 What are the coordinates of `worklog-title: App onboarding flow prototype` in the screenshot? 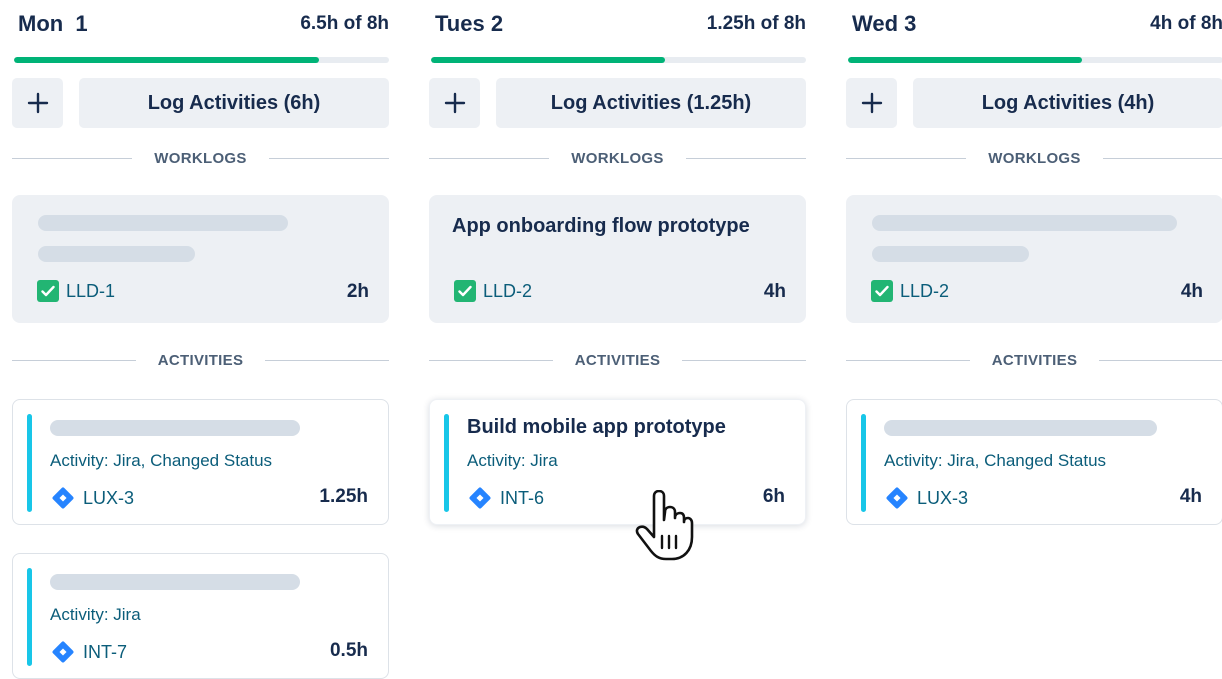 It's located at (601, 226).